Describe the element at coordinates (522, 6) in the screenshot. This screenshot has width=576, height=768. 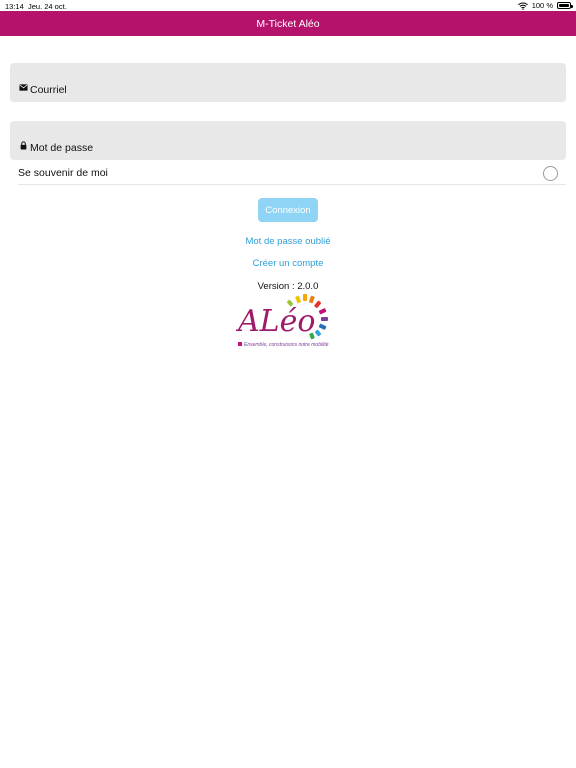
I see `wifi-icon` at that location.